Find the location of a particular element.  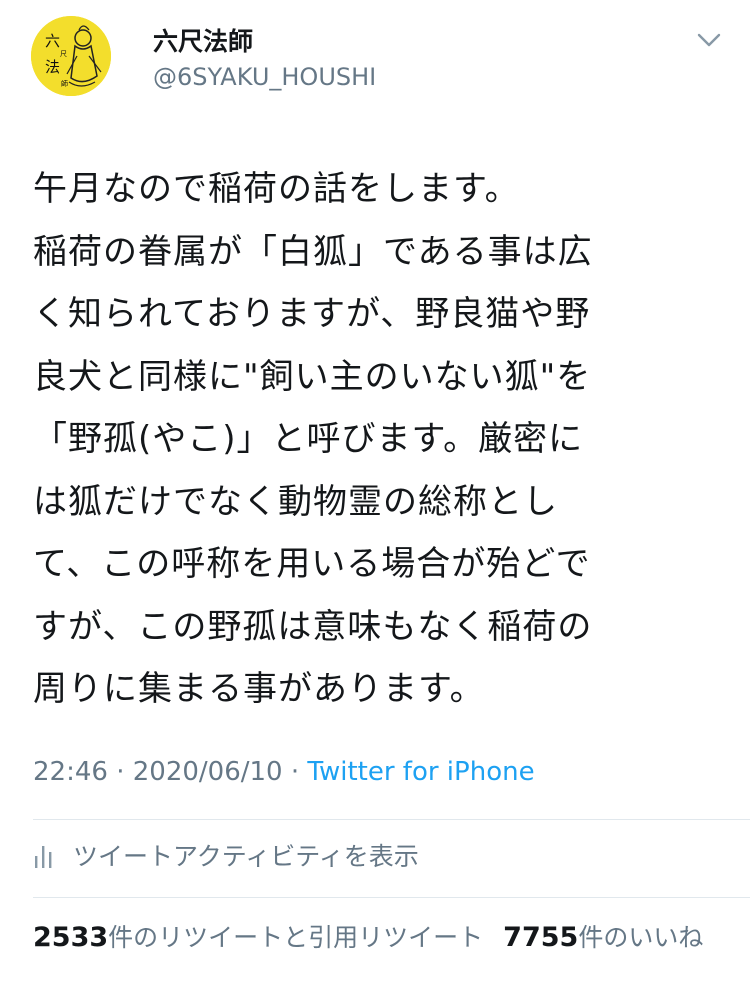

tweet-line: すが、この野孤は意味もなく稲荷の is located at coordinates (313, 626).